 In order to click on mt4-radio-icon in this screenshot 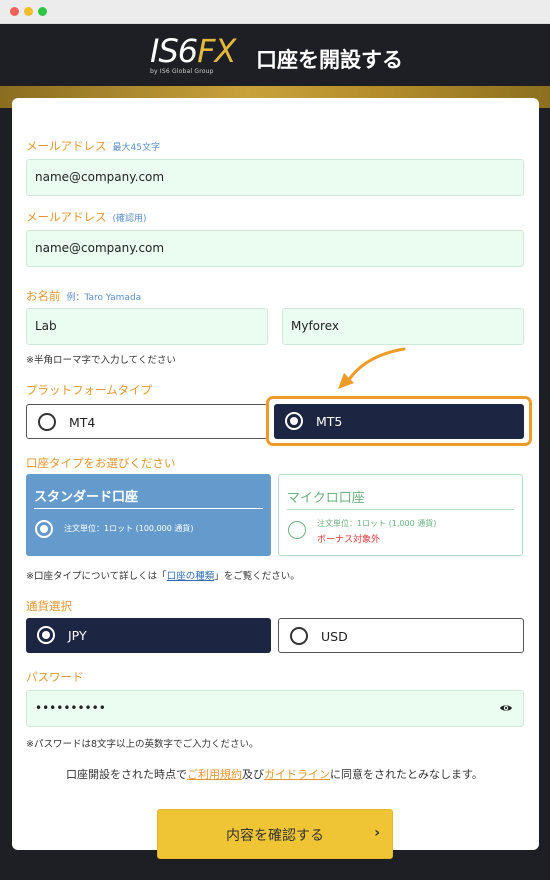, I will do `click(47, 422)`.